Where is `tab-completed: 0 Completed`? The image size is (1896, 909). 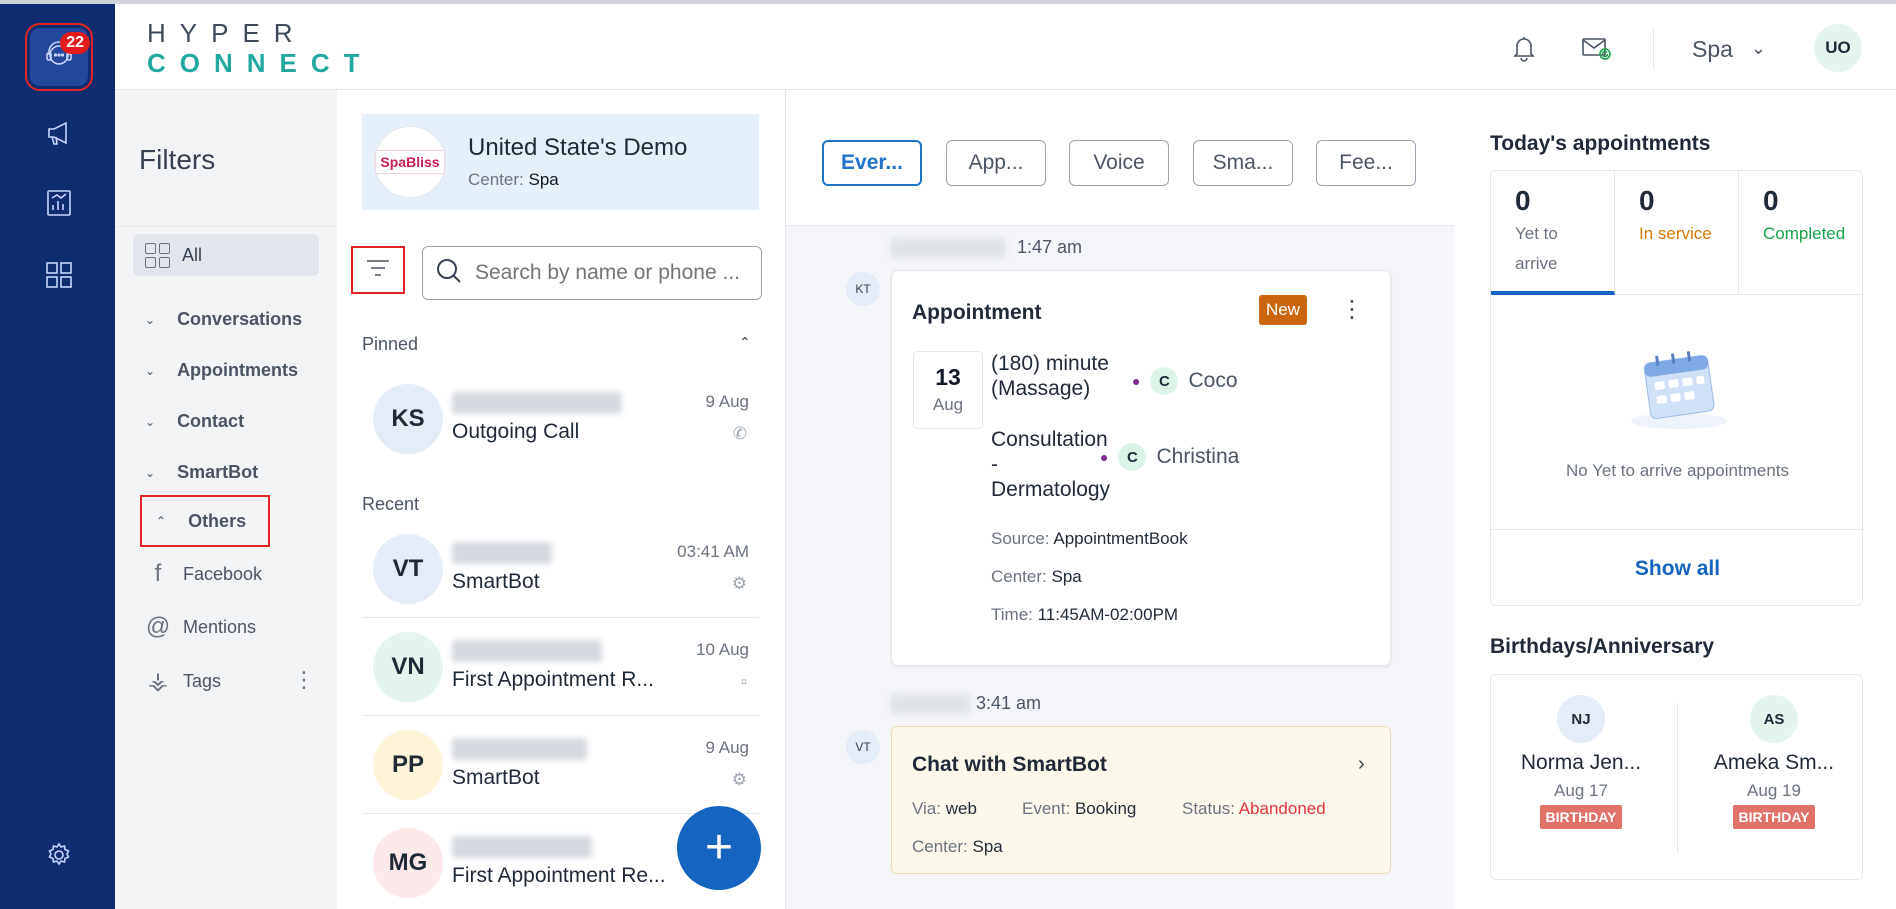 tab-completed: 0 Completed is located at coordinates (1801, 233).